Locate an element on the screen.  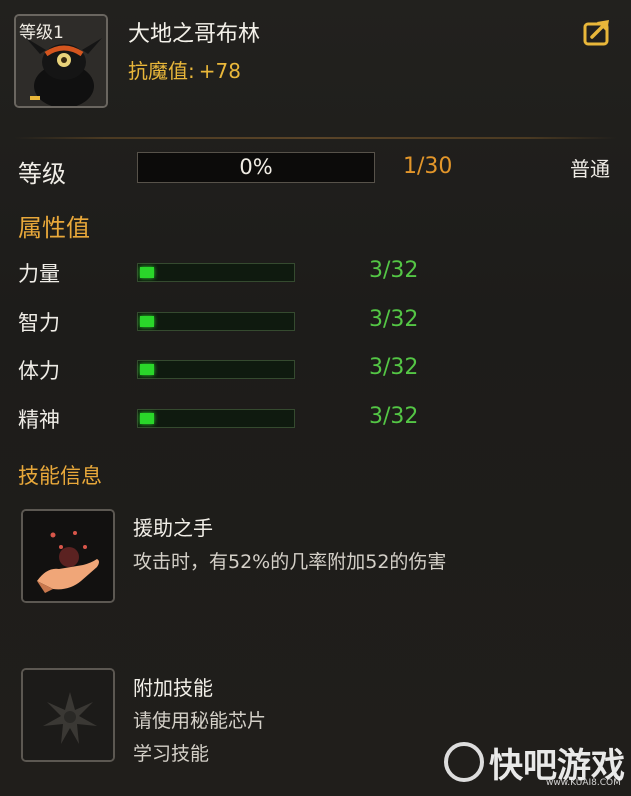
stat-value-strength: 3/32 is located at coordinates (394, 270).